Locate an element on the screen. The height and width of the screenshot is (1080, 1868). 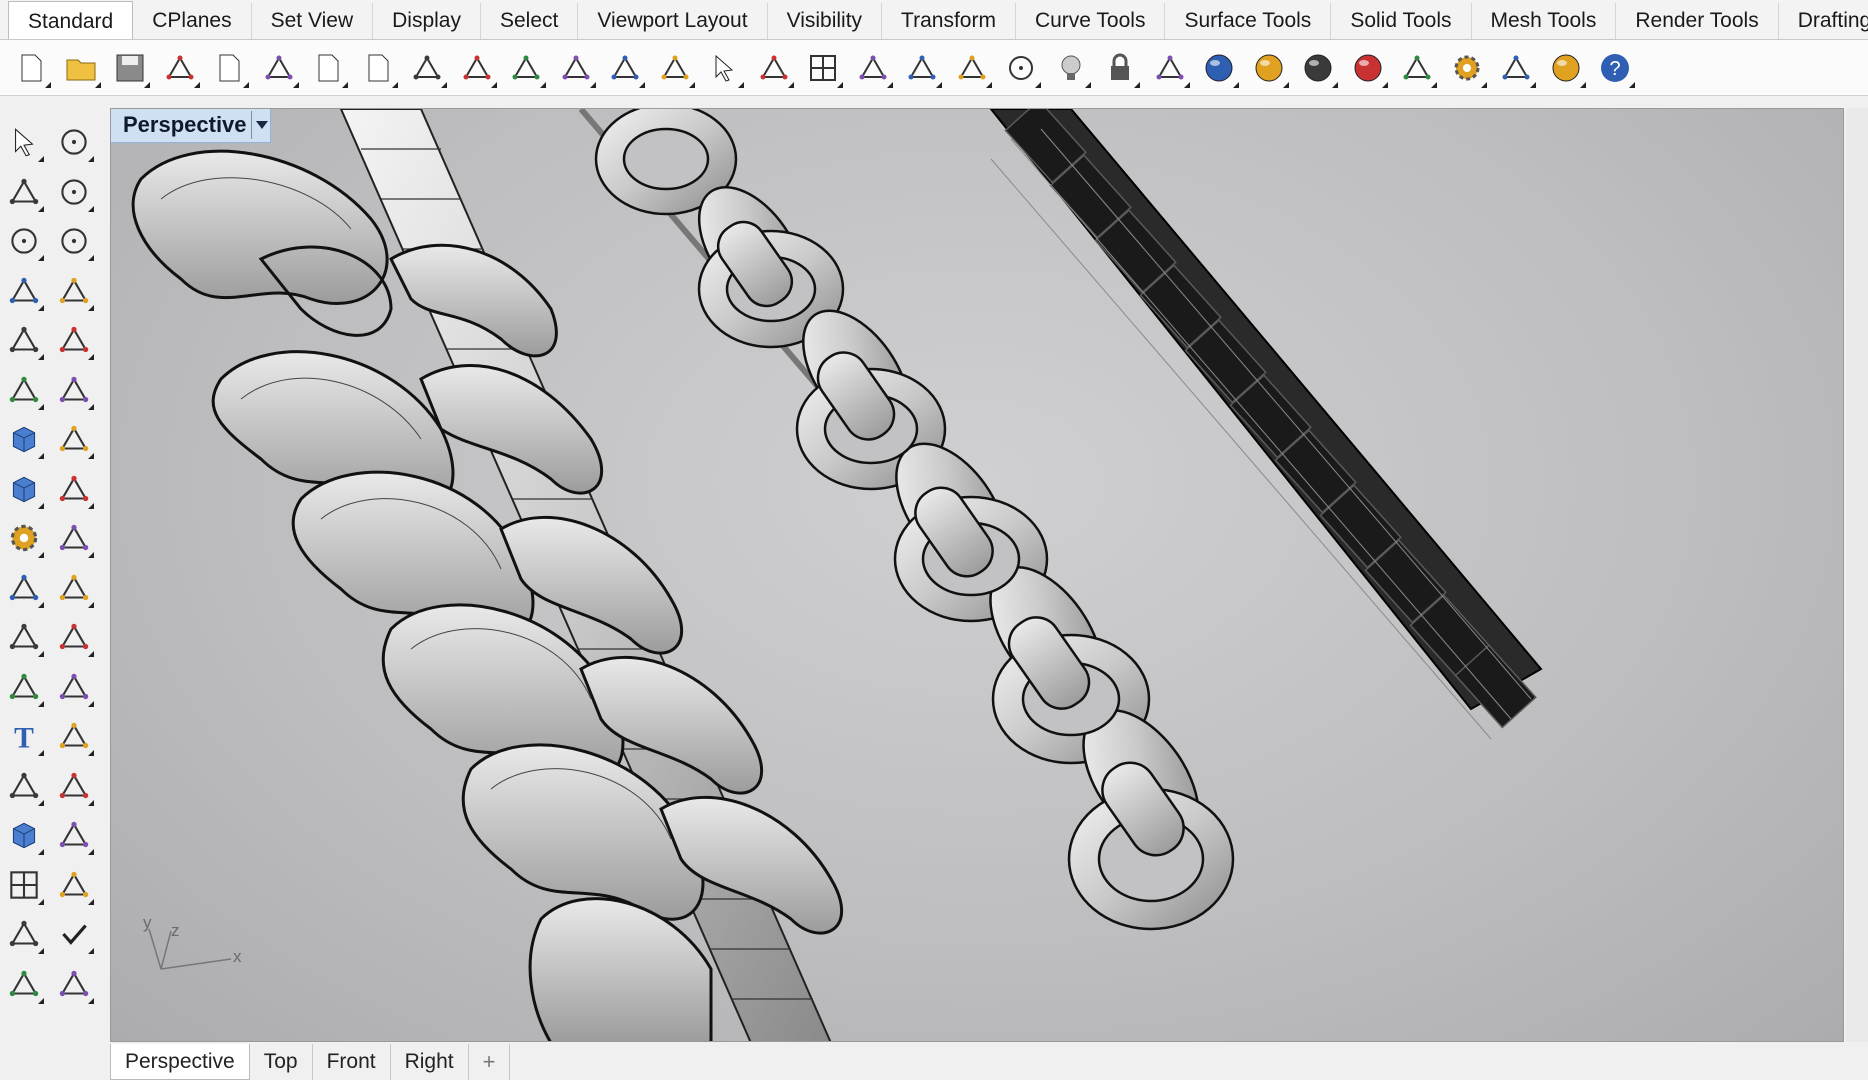
tab-cplanes: CPlanes is located at coordinates (192, 21).